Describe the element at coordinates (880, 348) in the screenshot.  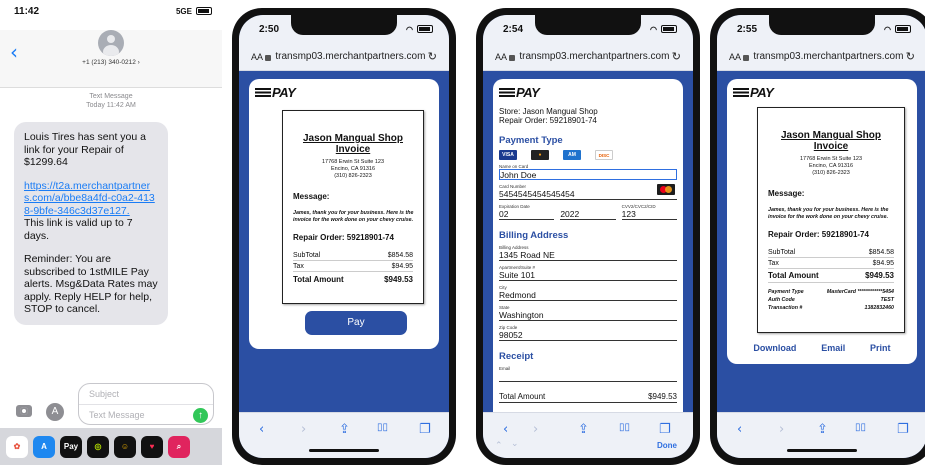
I see `print-button: Print` at that location.